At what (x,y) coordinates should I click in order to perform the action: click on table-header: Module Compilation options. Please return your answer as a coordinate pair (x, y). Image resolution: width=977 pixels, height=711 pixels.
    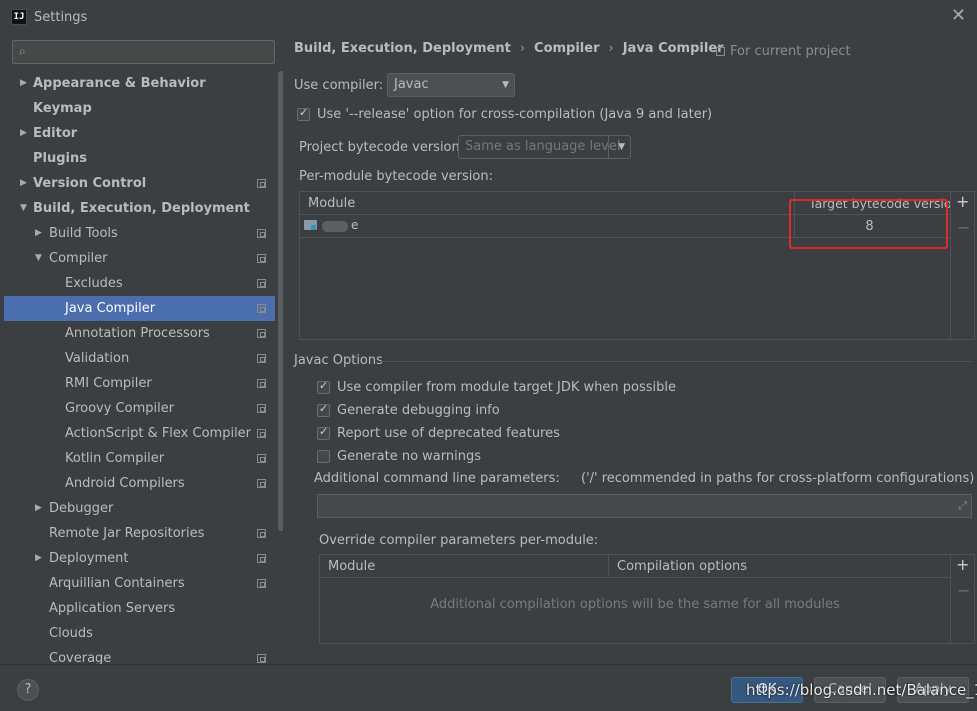
    Looking at the image, I should click on (647, 566).